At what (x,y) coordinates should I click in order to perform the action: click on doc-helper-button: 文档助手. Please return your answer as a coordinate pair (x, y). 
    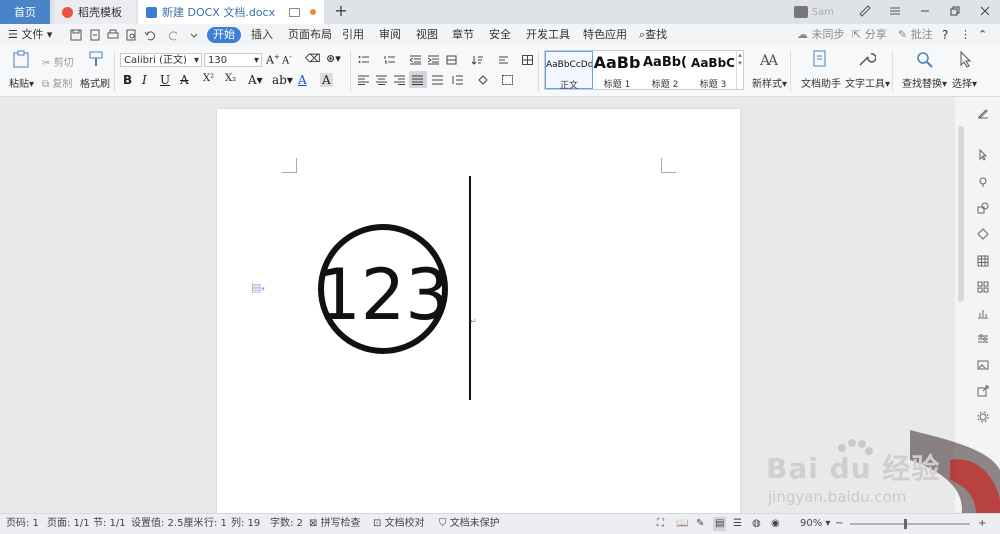
    Looking at the image, I should click on (821, 82).